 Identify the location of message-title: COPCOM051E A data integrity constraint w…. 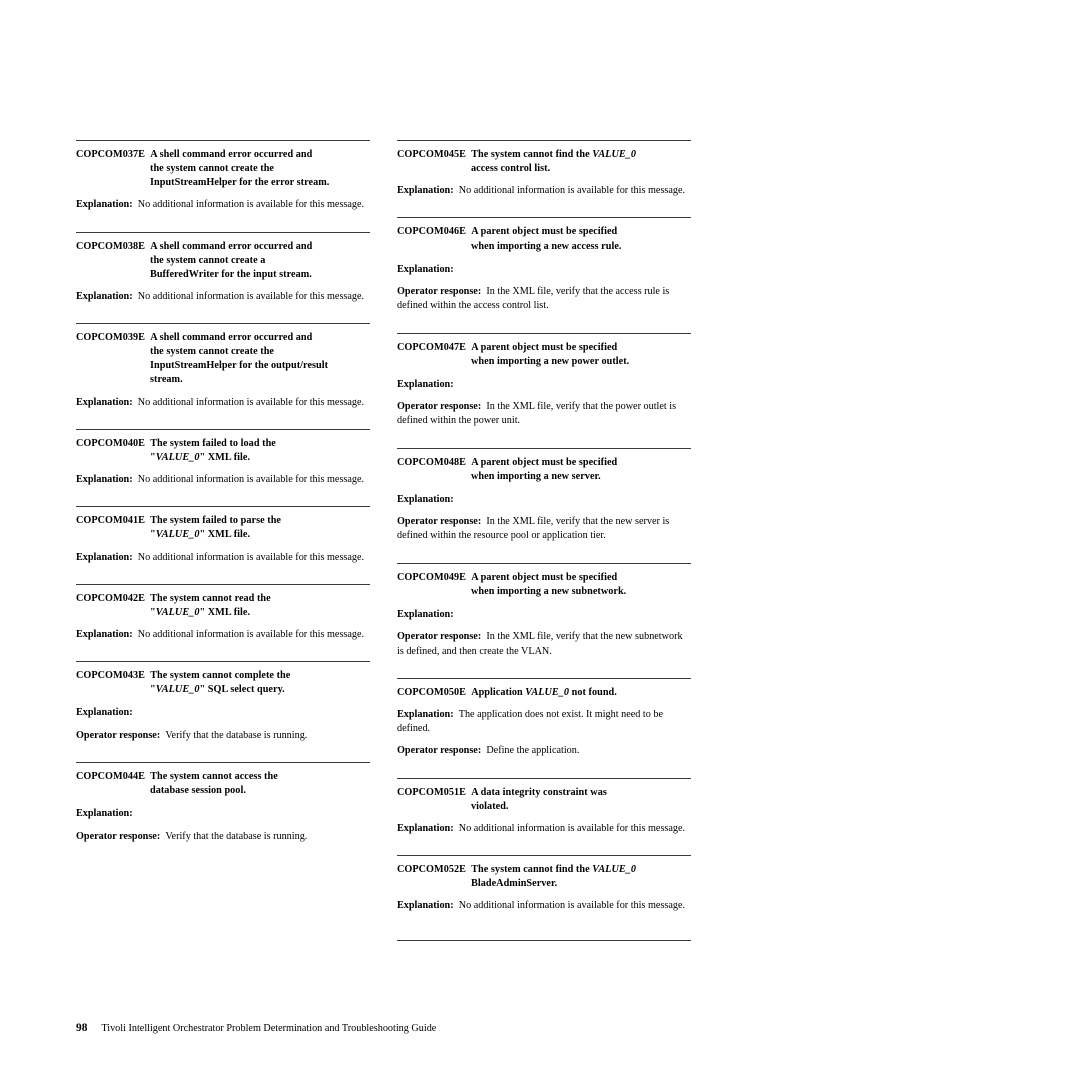
(544, 796).